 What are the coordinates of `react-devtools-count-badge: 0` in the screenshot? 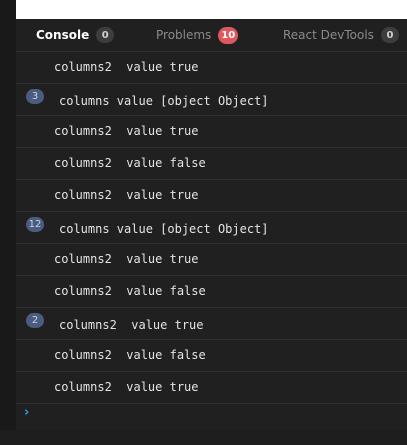 It's located at (389, 35).